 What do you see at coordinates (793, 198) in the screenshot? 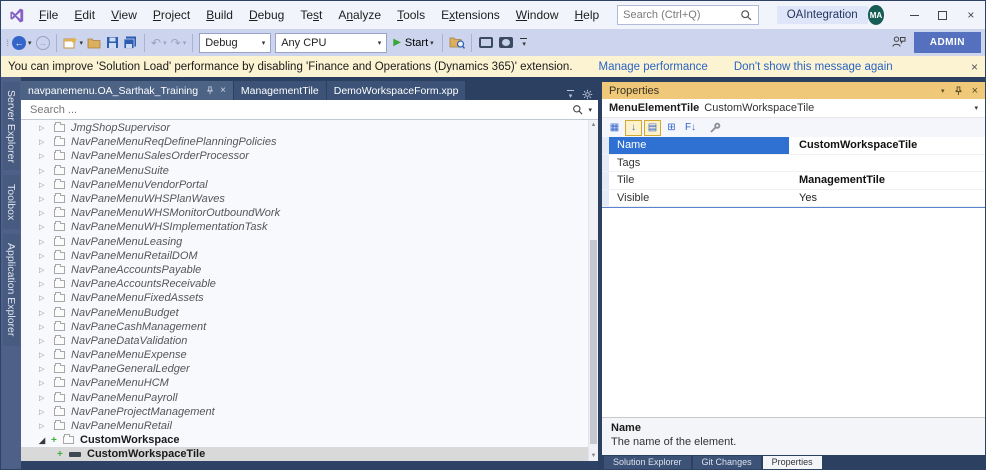
I see `property-row-visible: Visible Yes` at bounding box center [793, 198].